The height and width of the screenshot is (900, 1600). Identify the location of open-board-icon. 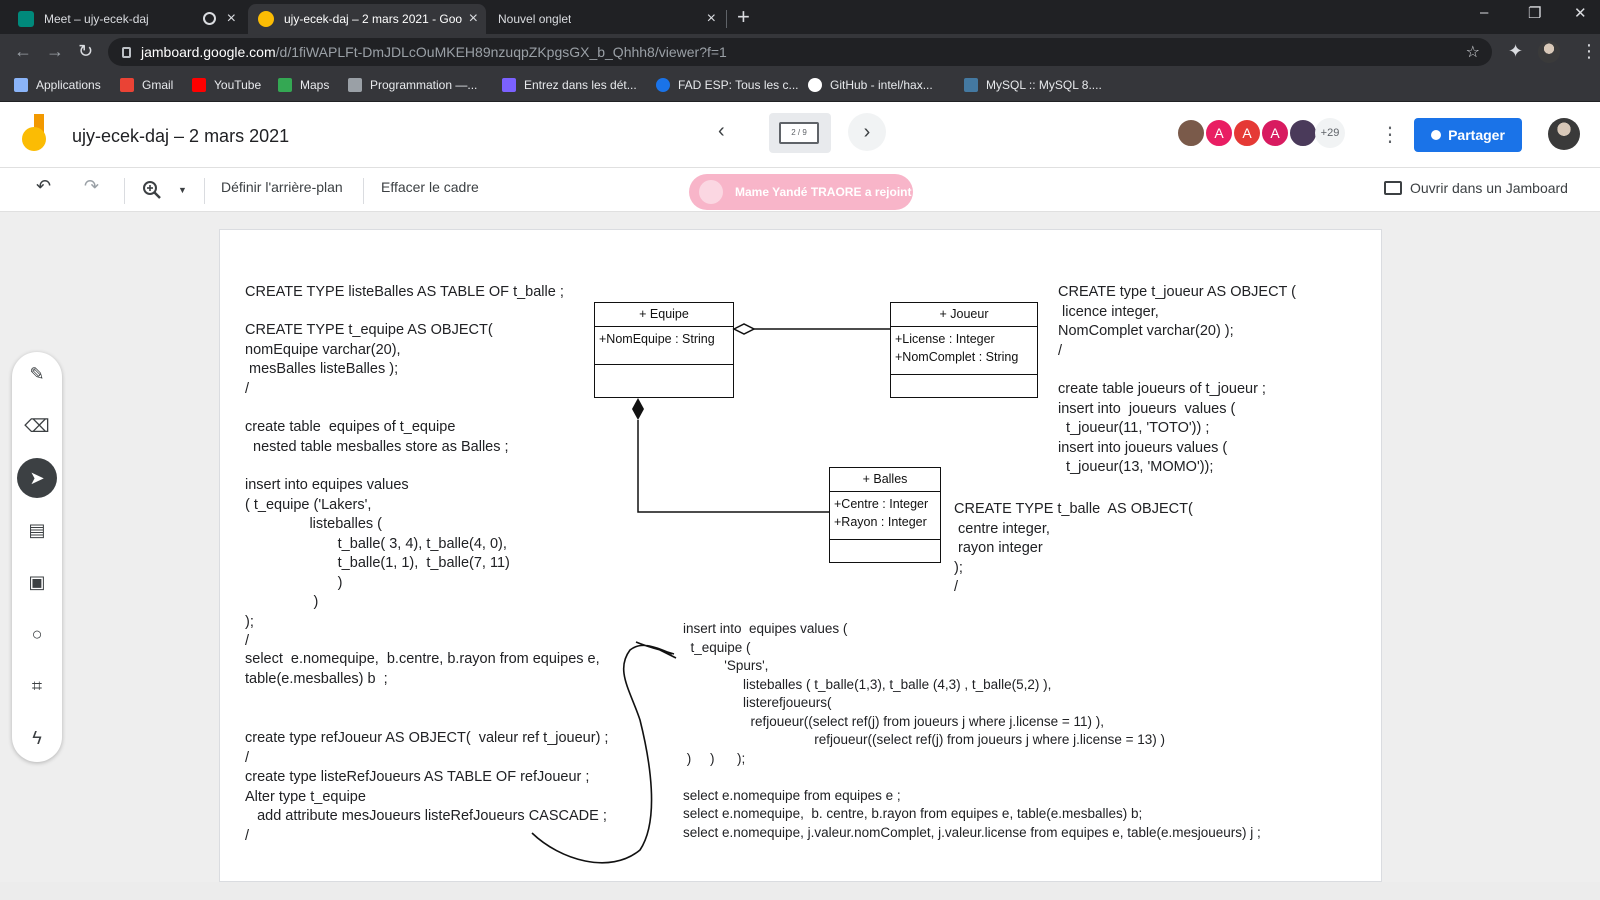
(1393, 188).